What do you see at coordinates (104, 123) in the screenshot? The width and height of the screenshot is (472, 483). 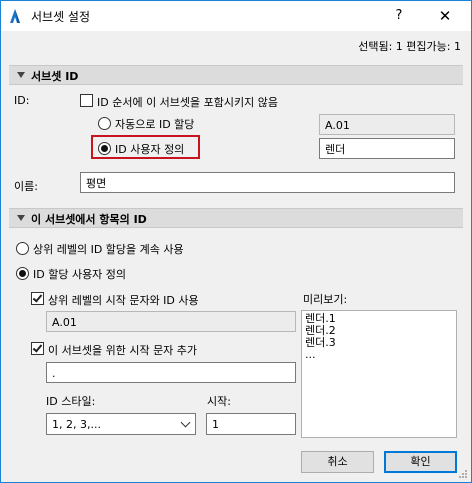 I see `auto-assign-id-radio` at bounding box center [104, 123].